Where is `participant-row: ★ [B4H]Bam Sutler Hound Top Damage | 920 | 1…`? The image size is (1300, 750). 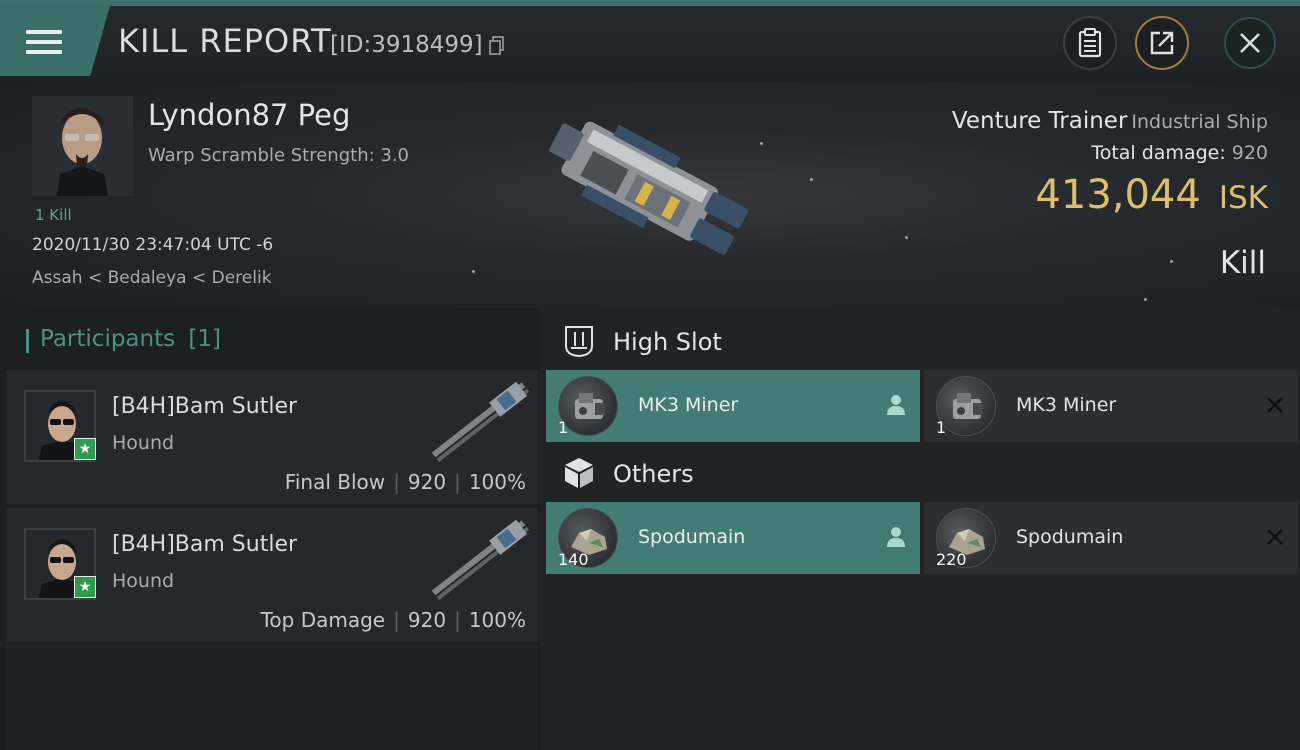 participant-row: ★ [B4H]Bam Sutler Hound Top Damage | 920 | 1… is located at coordinates (272, 575).